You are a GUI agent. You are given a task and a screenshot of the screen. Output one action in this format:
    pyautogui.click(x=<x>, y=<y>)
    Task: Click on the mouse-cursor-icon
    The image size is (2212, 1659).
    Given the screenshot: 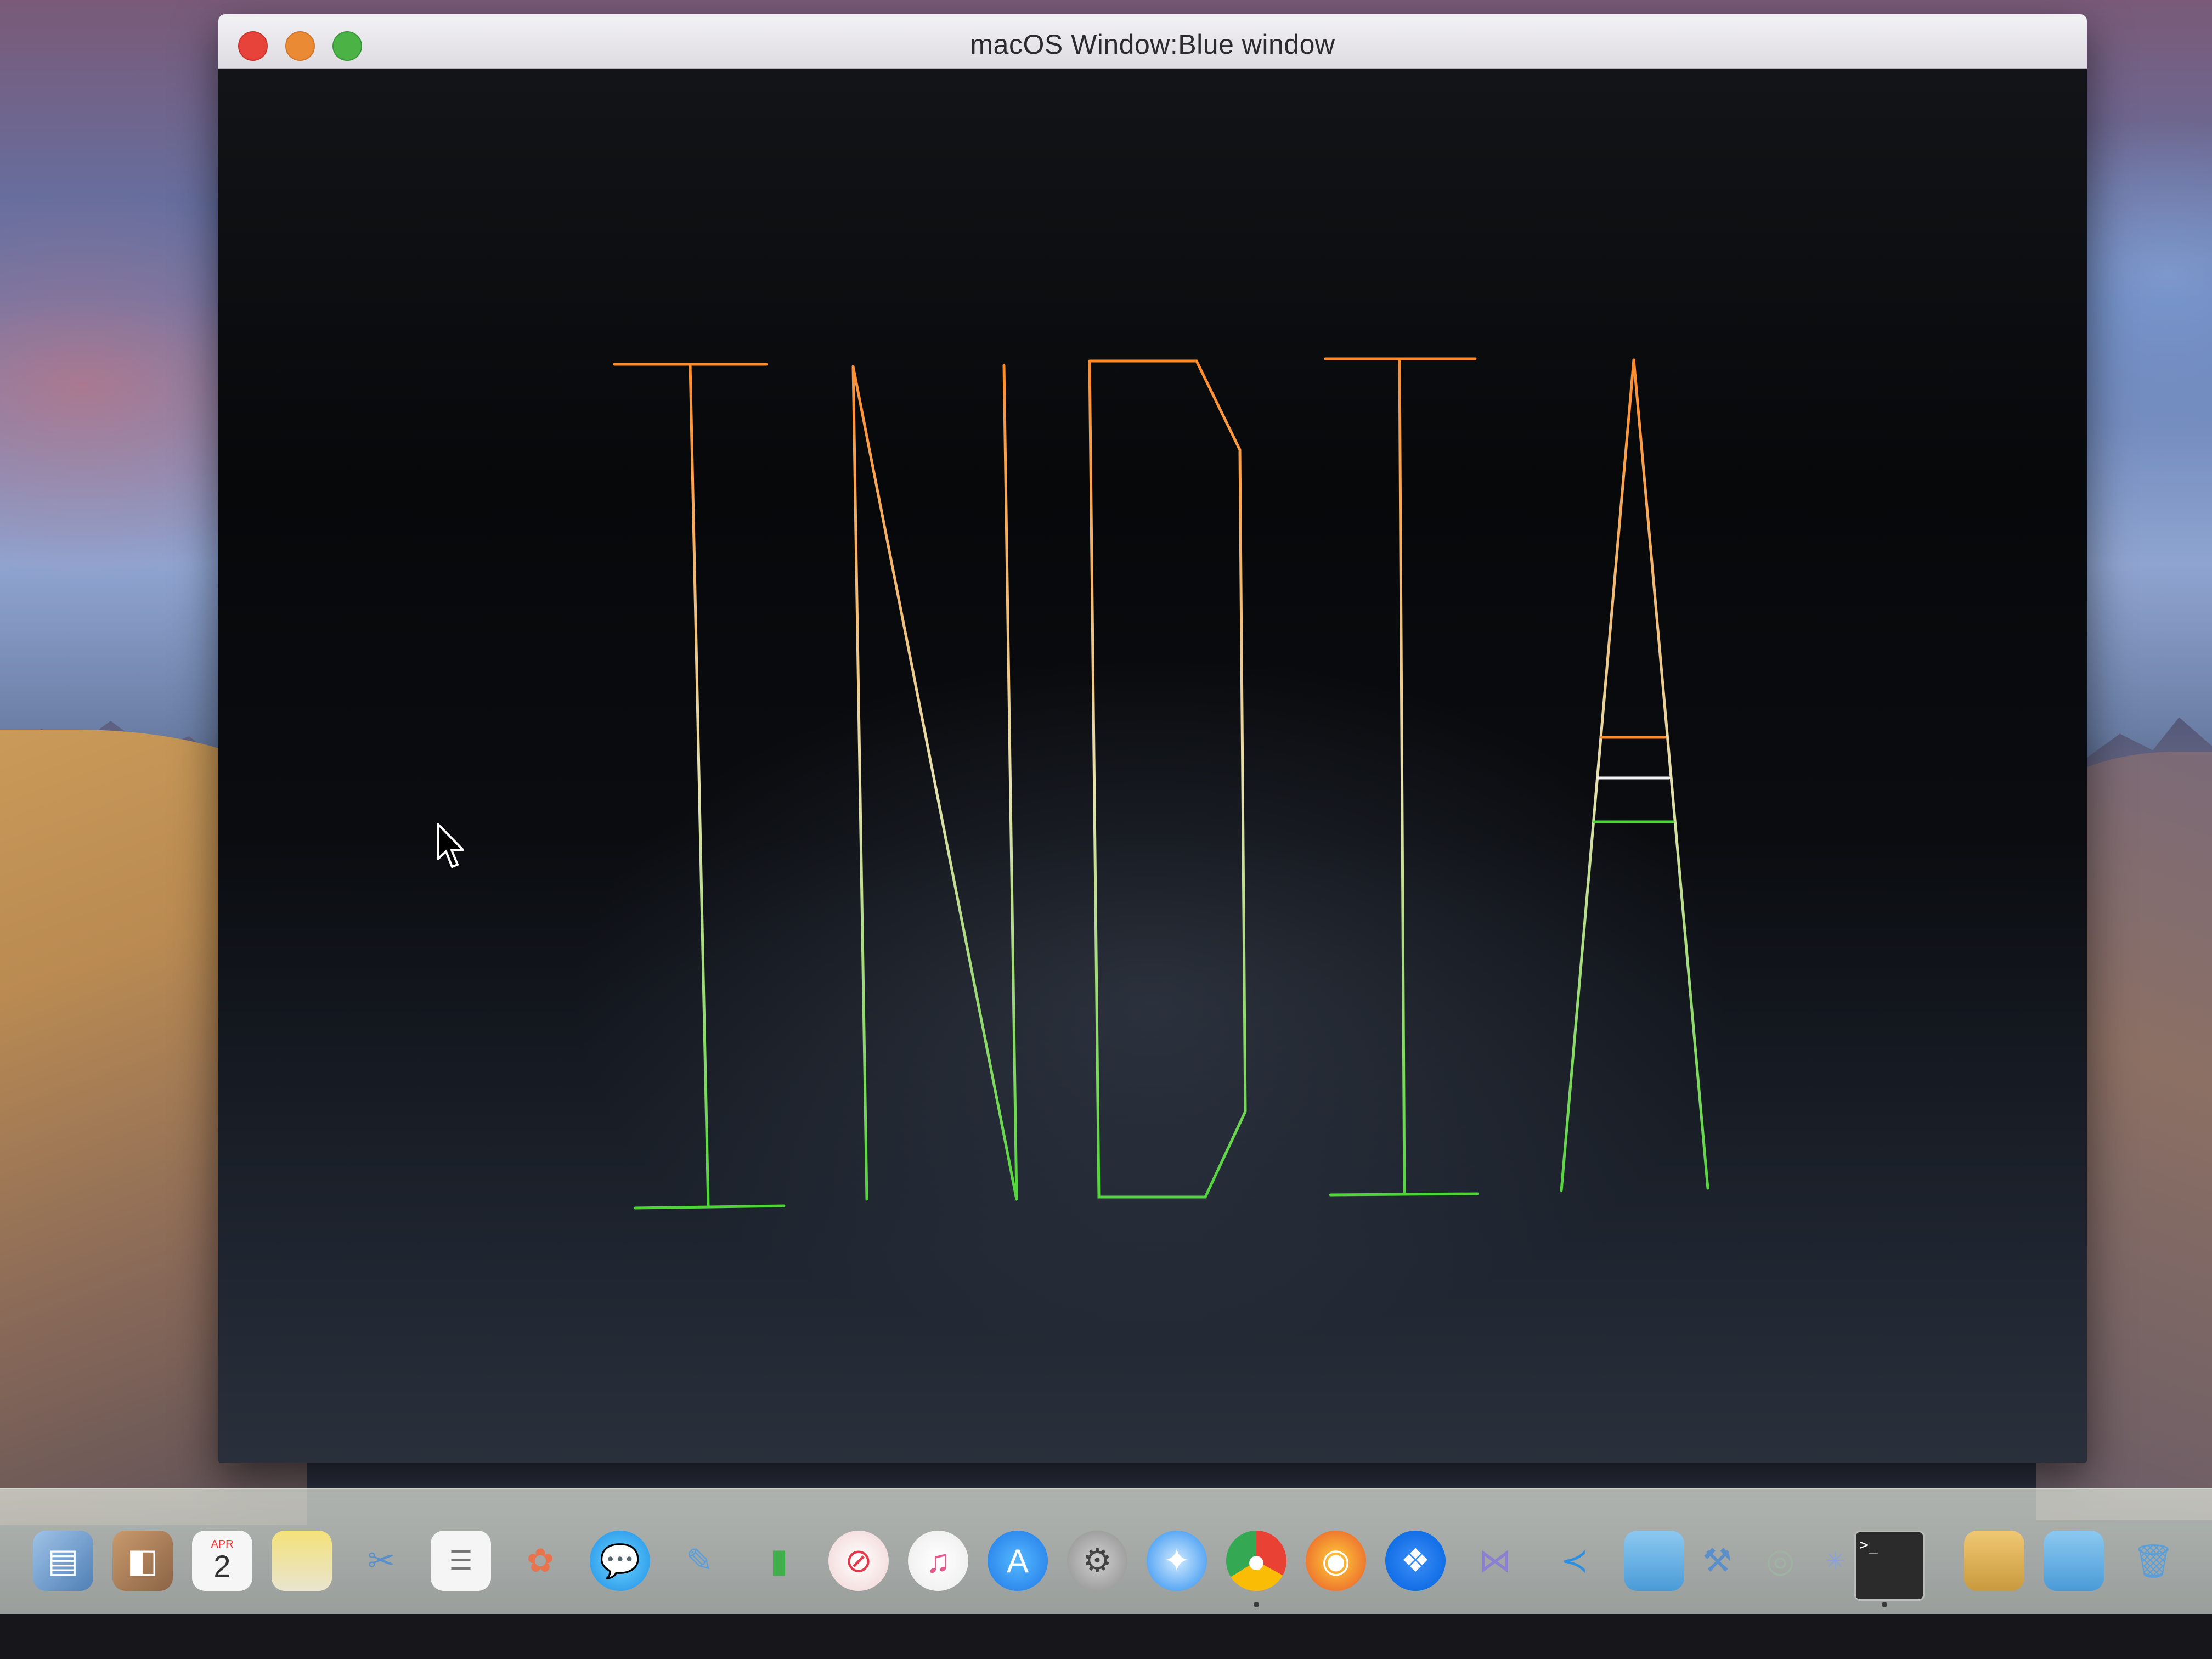 What is the action you would take?
    pyautogui.click(x=450, y=845)
    